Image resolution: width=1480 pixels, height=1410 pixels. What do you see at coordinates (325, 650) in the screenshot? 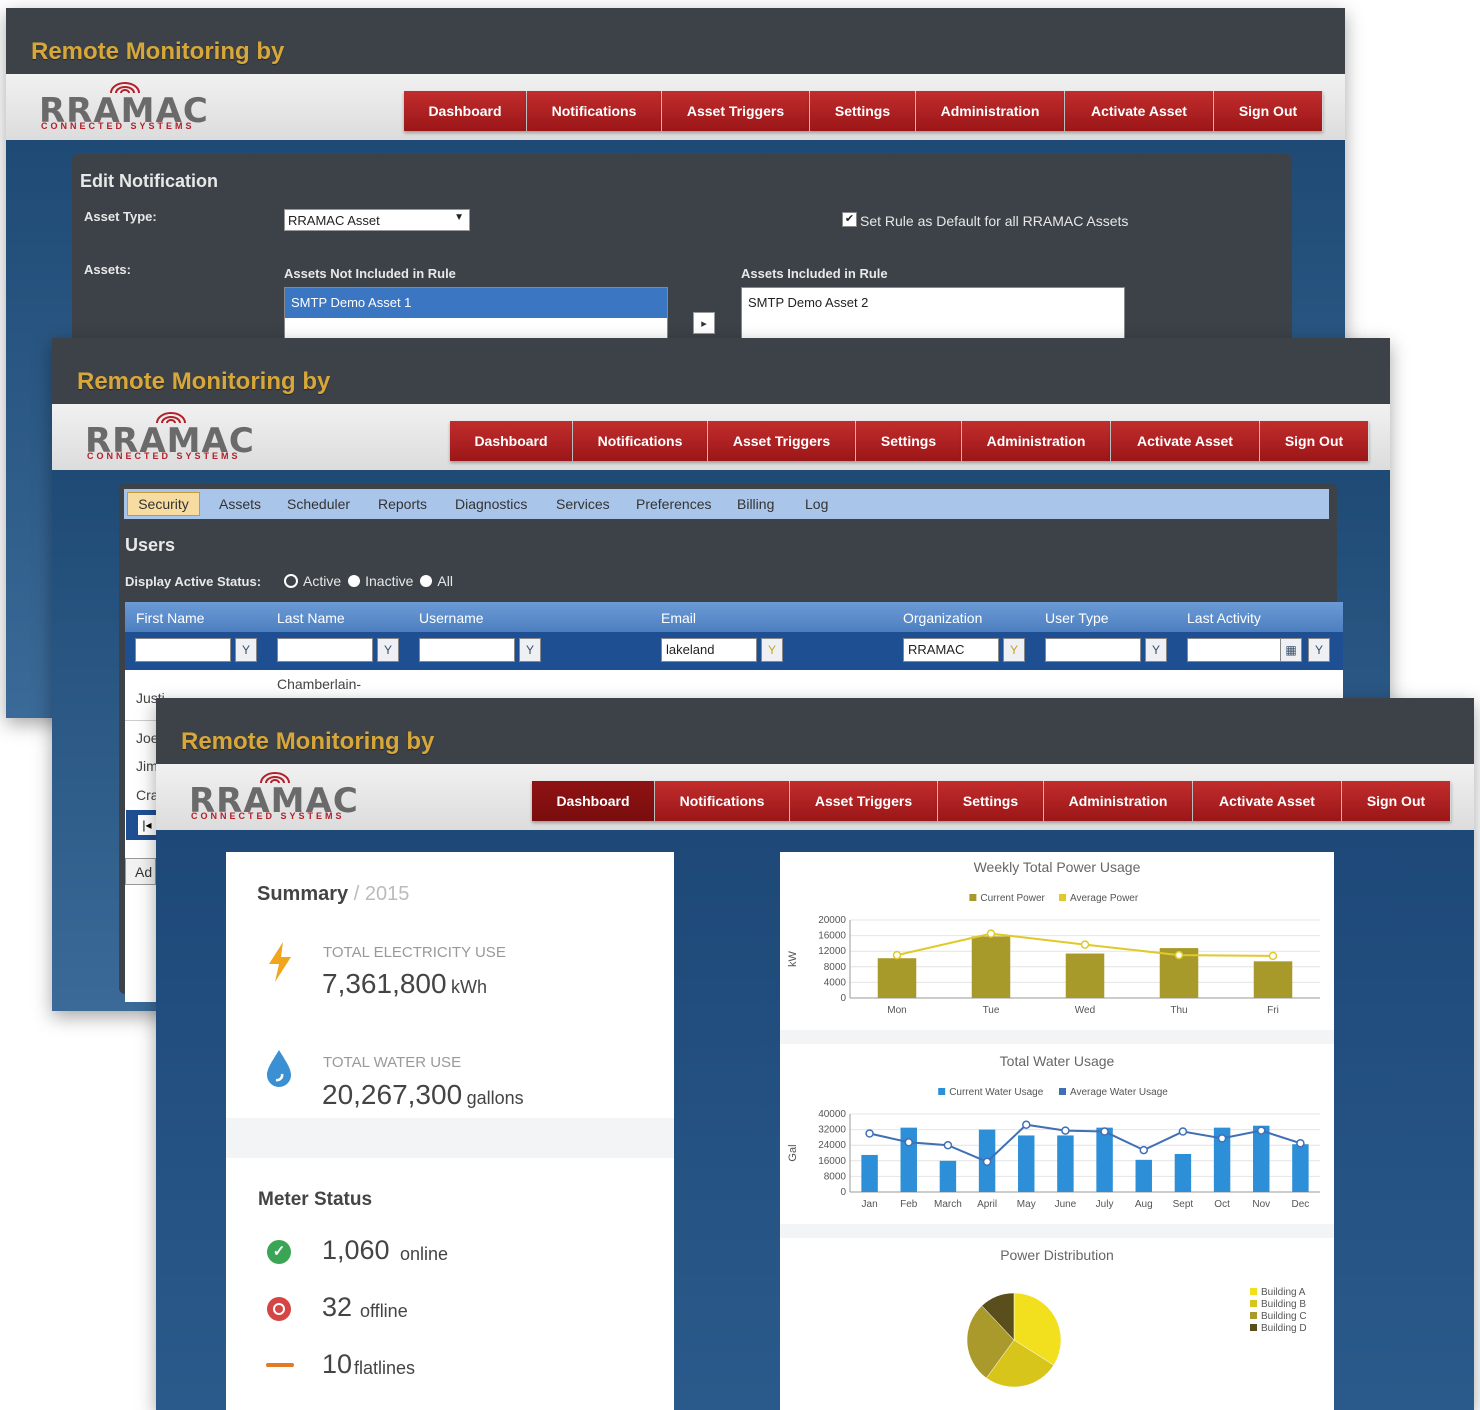
I see `filter-last-name` at bounding box center [325, 650].